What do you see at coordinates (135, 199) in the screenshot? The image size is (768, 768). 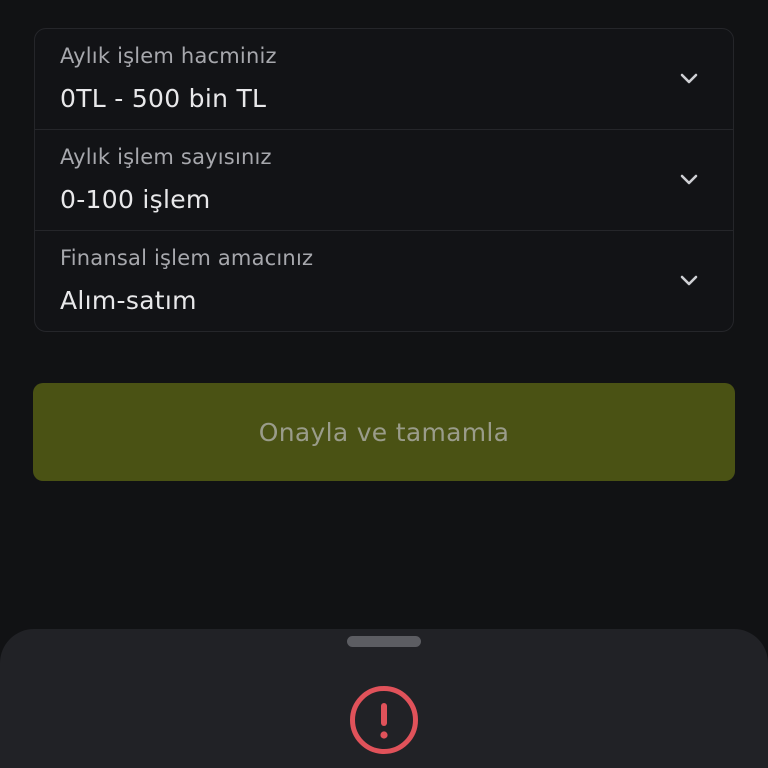 I see `monthly-count-value: 0-100 işlem` at bounding box center [135, 199].